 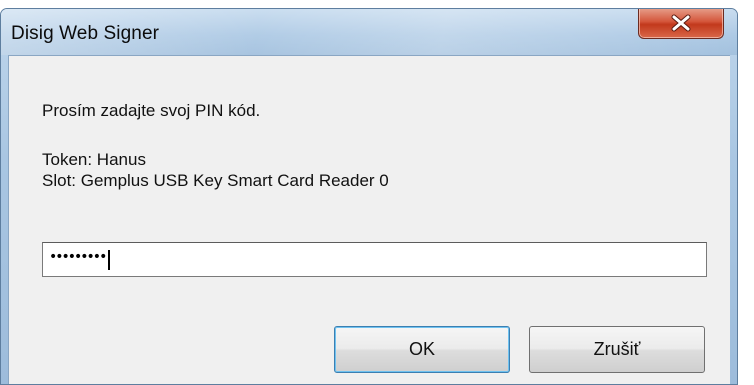 I want to click on ok-button: OK, so click(x=422, y=349).